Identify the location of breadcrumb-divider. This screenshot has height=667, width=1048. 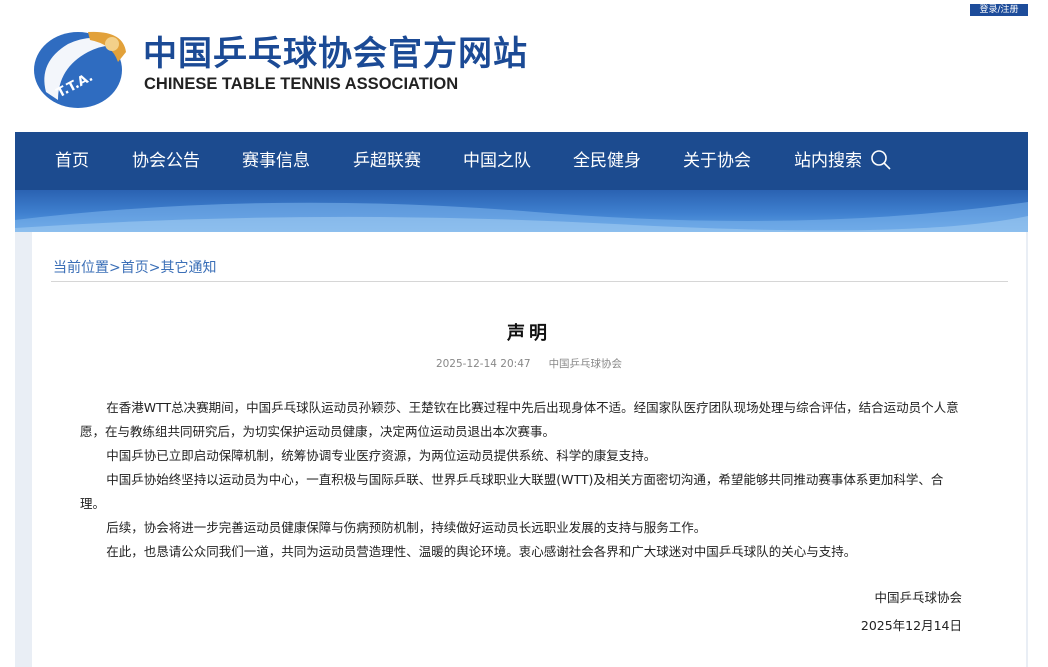
(529, 281).